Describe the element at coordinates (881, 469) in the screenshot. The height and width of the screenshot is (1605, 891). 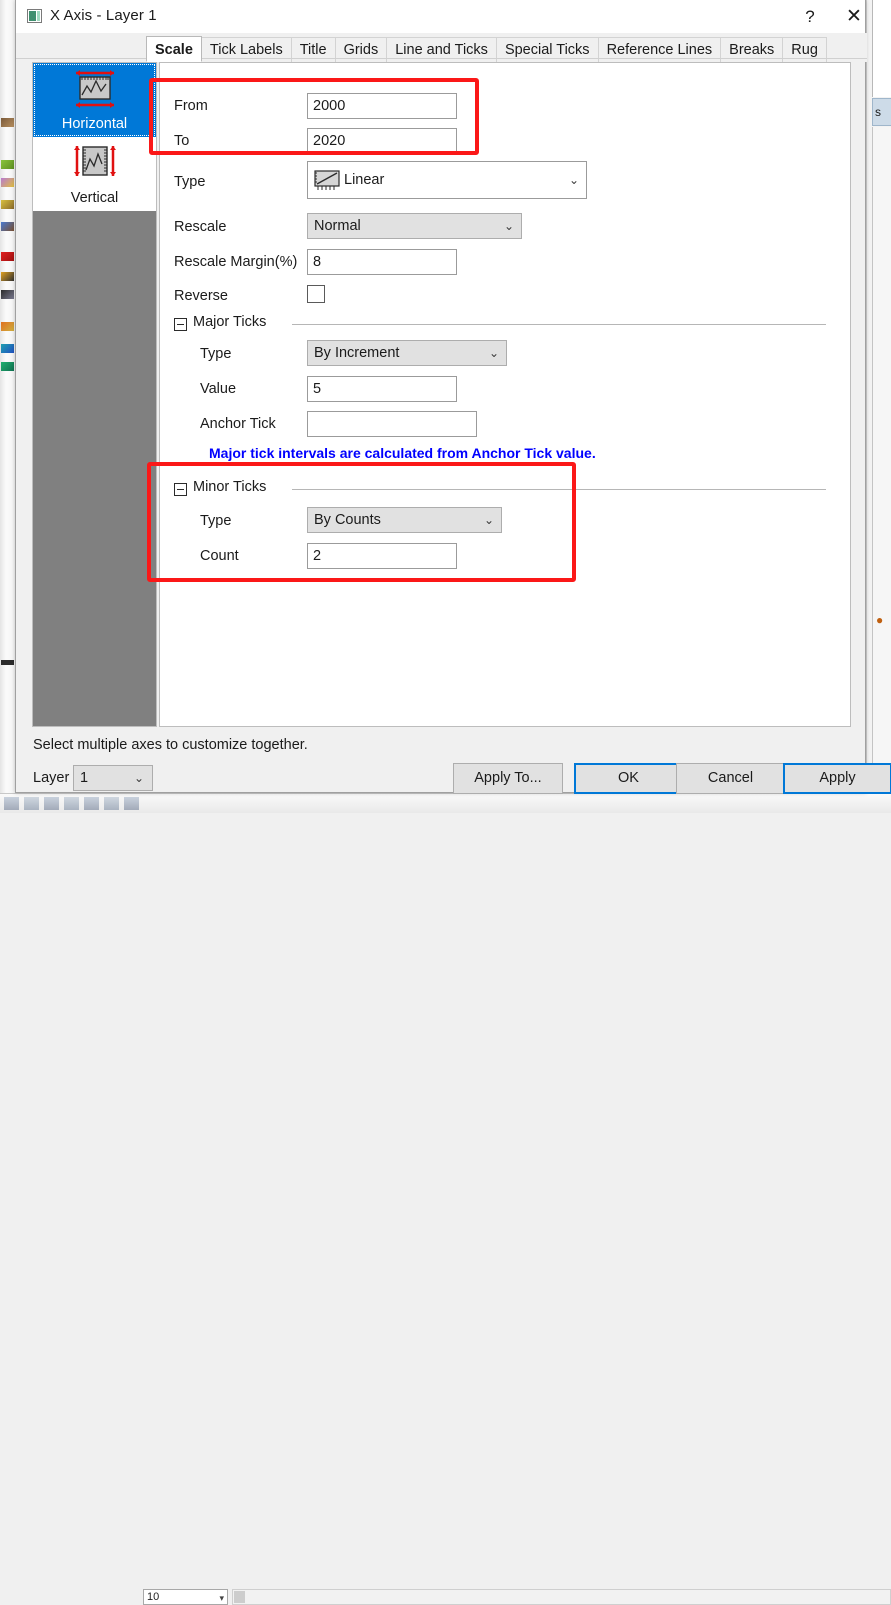
I see `background-right-lower-panel` at that location.